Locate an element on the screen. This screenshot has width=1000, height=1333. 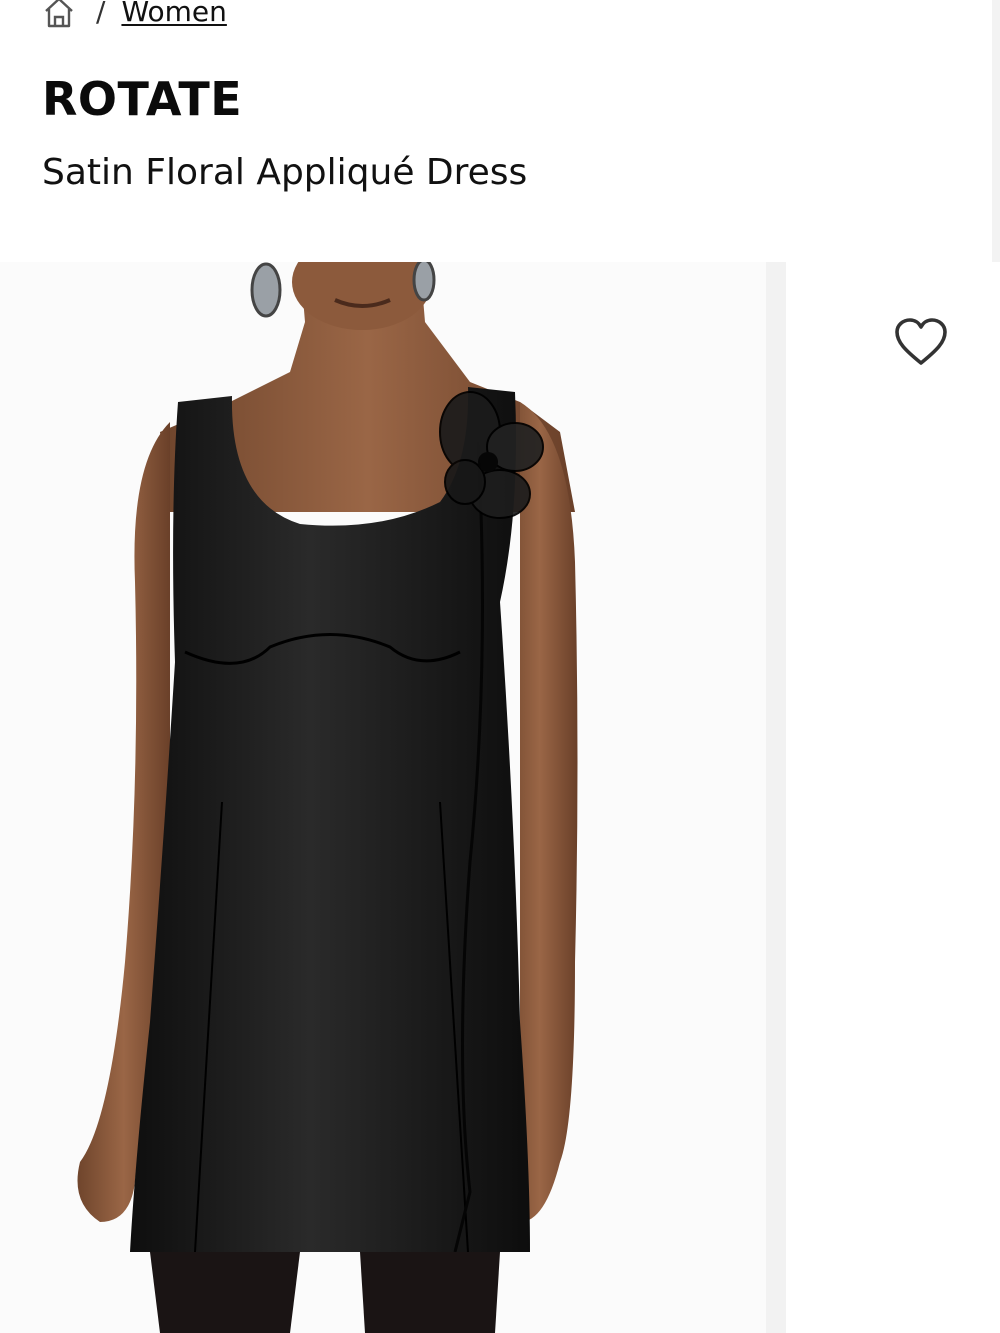
gallery-divider is located at coordinates (776, 797).